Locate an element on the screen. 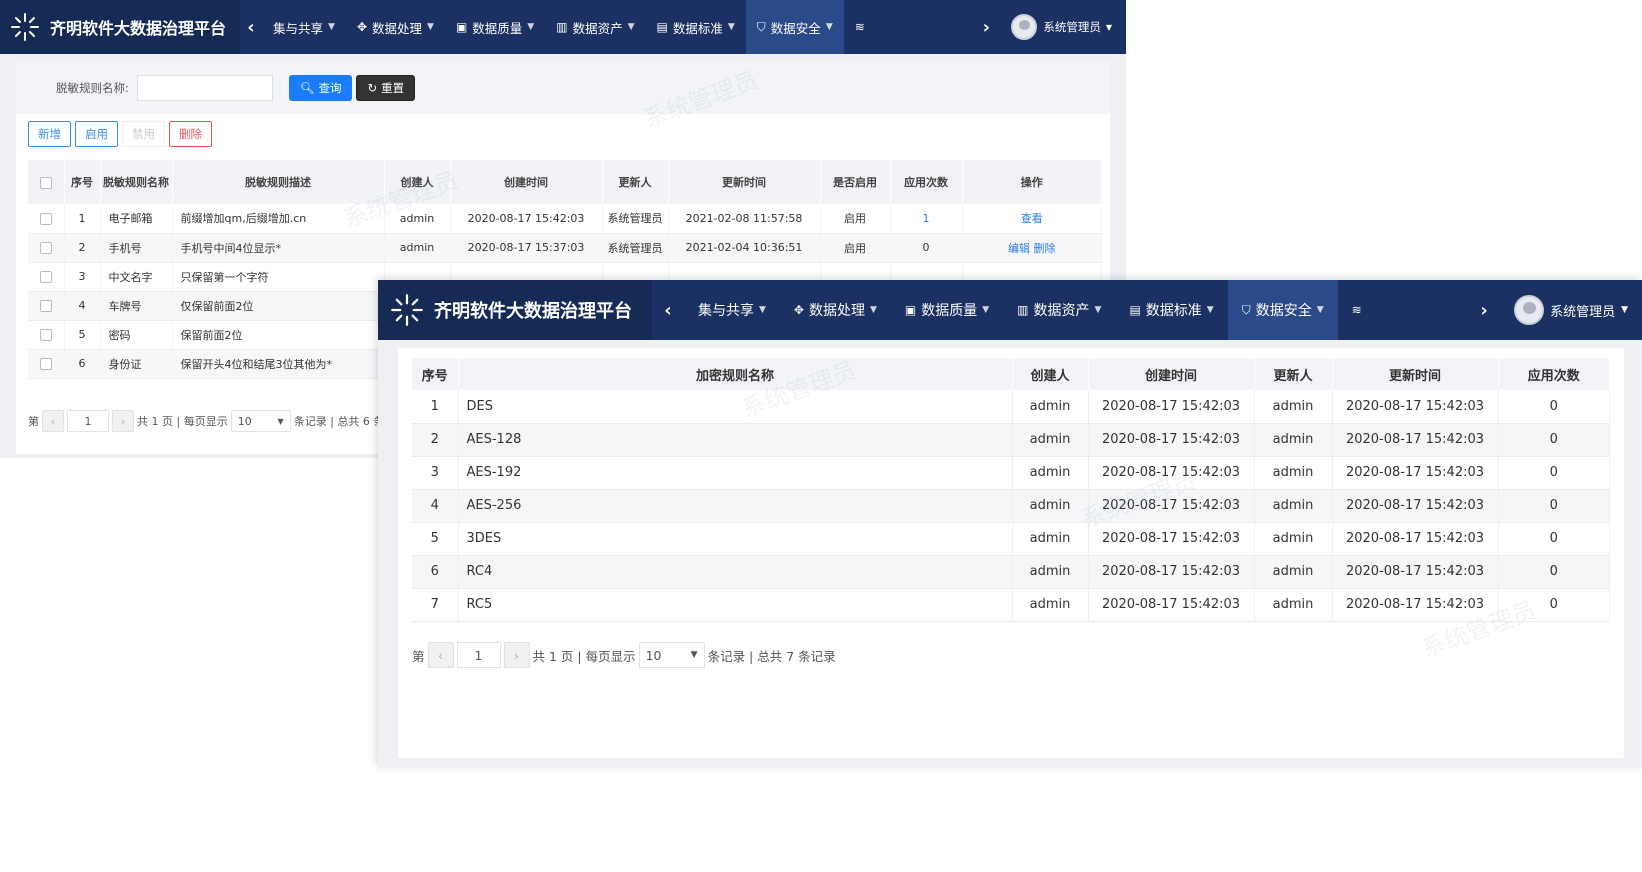  delete-link: 删除 is located at coordinates (1045, 248).